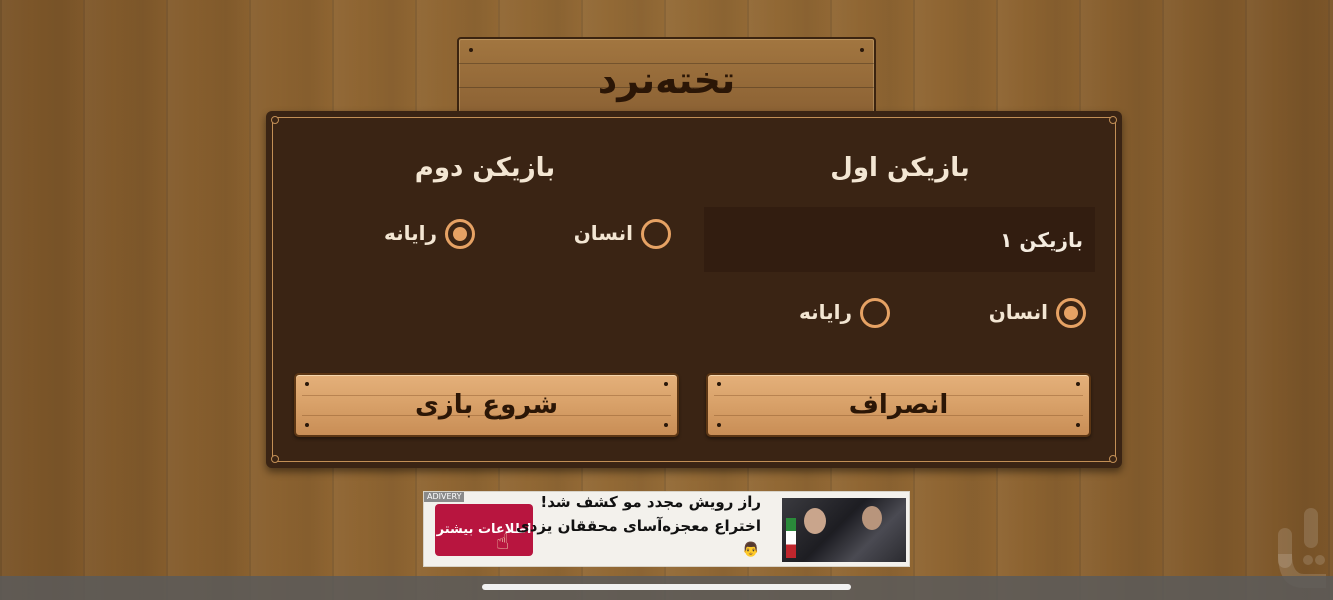 The height and width of the screenshot is (600, 1333). I want to click on player1-heading: بازیکن اول, so click(900, 168).